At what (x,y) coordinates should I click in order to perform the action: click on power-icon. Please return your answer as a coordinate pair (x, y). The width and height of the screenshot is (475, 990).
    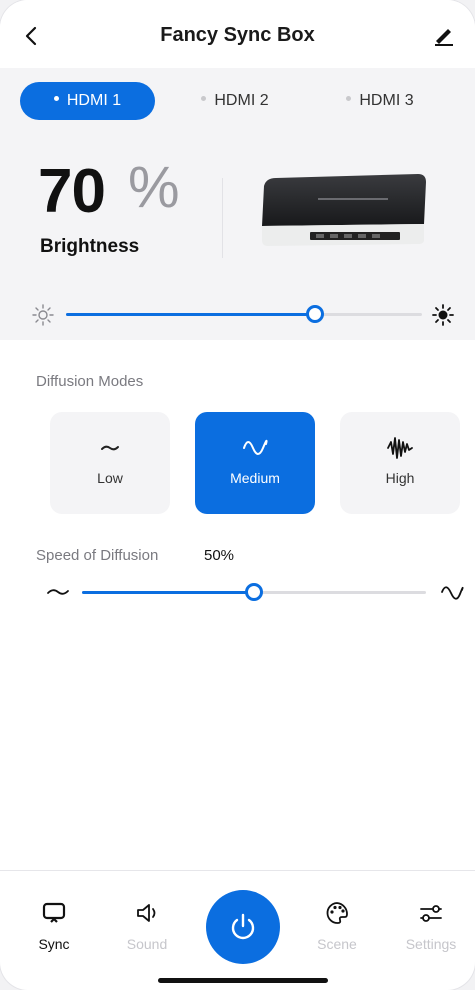
    Looking at the image, I should click on (243, 926).